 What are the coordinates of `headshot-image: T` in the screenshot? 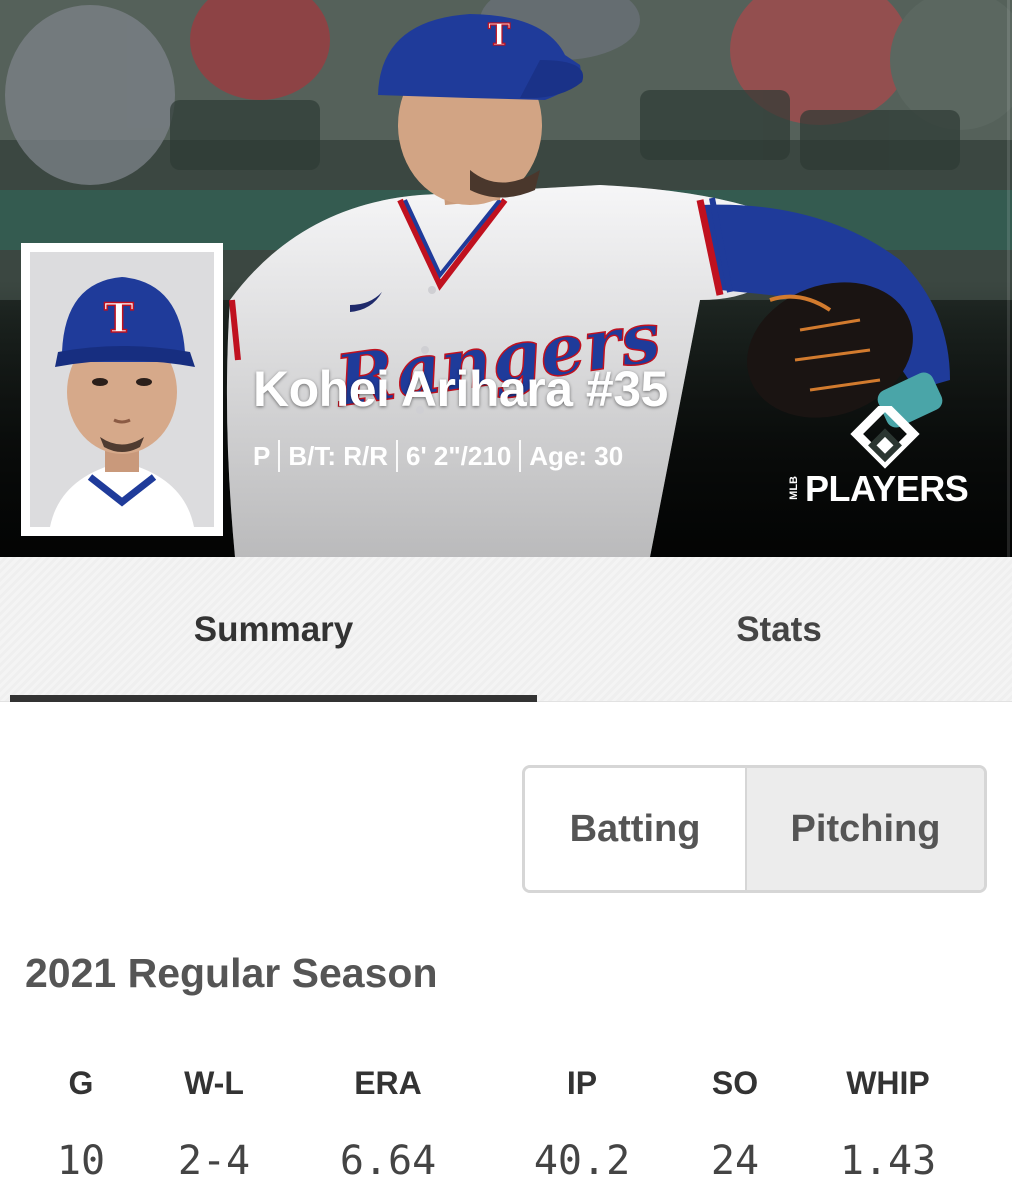 It's located at (122, 389).